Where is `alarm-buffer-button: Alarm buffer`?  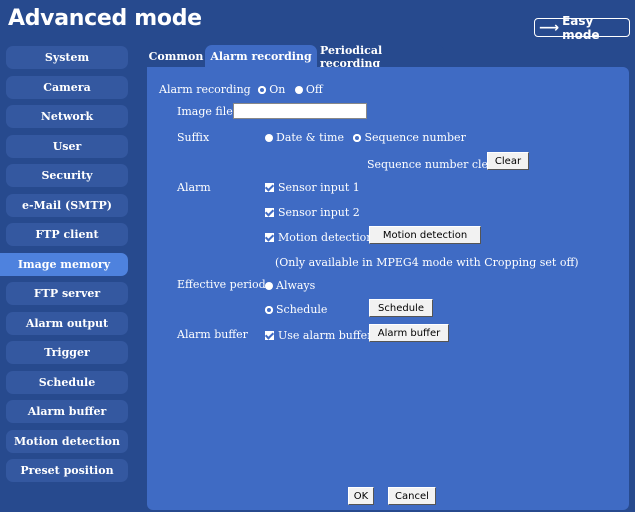
alarm-buffer-button: Alarm buffer is located at coordinates (409, 333).